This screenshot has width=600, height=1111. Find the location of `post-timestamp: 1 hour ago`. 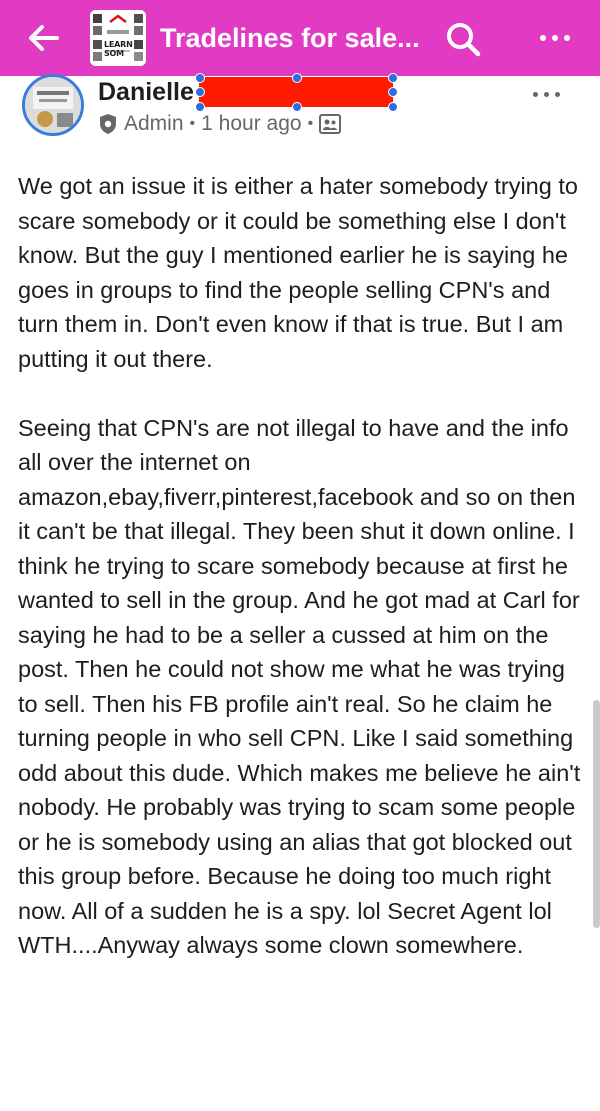

post-timestamp: 1 hour ago is located at coordinates (251, 124).